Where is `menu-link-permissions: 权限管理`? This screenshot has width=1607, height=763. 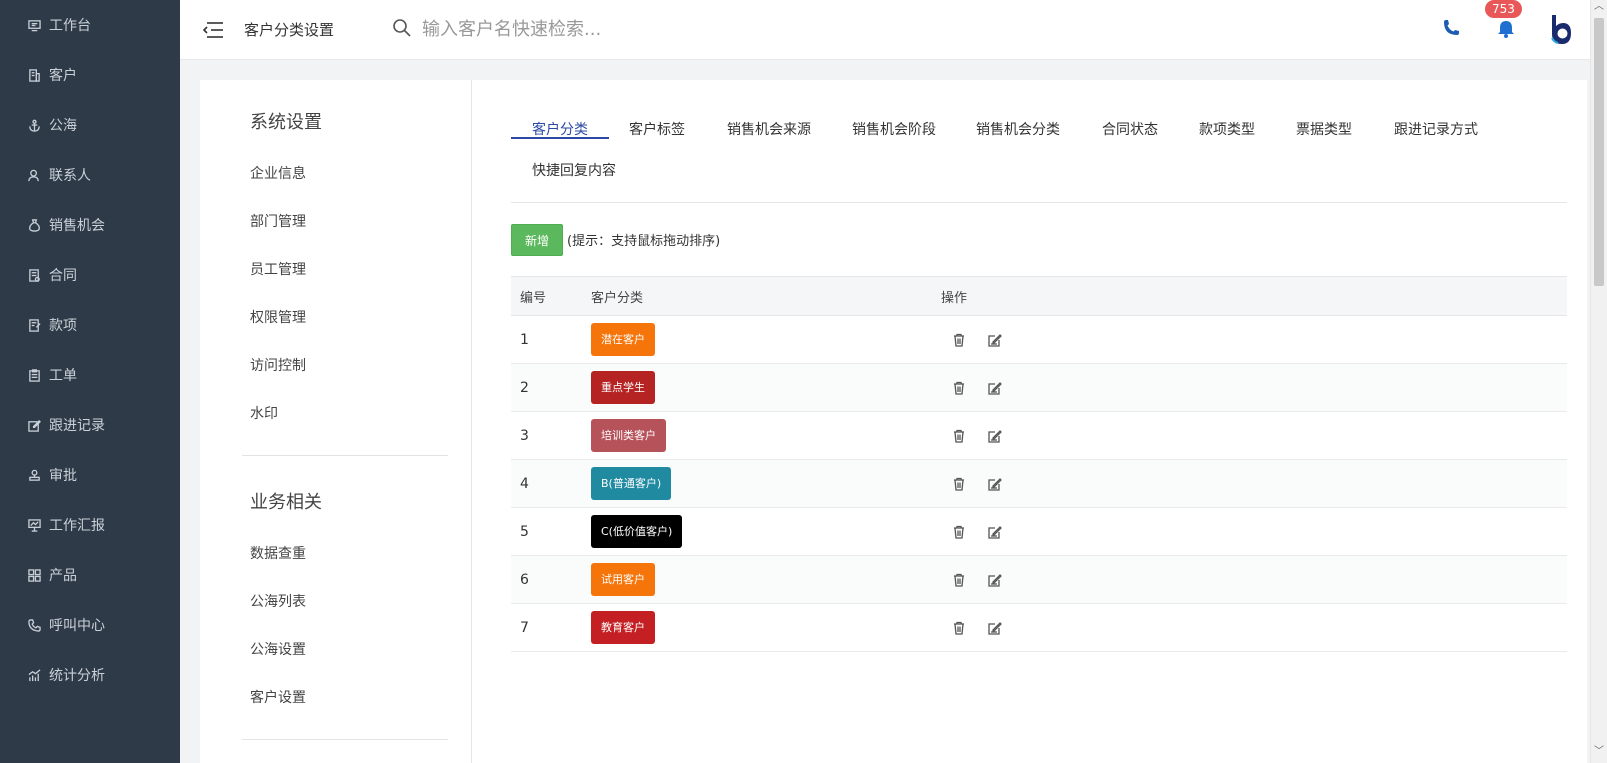
menu-link-permissions: 权限管理 is located at coordinates (278, 317).